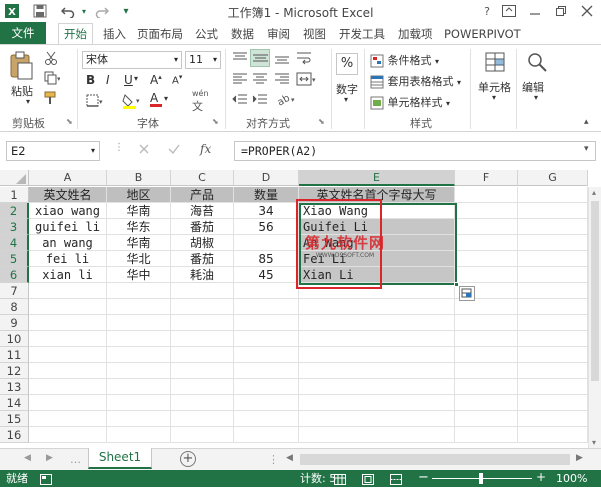 Image resolution: width=601 pixels, height=490 pixels. I want to click on ribbon-display-icon, so click(509, 11).